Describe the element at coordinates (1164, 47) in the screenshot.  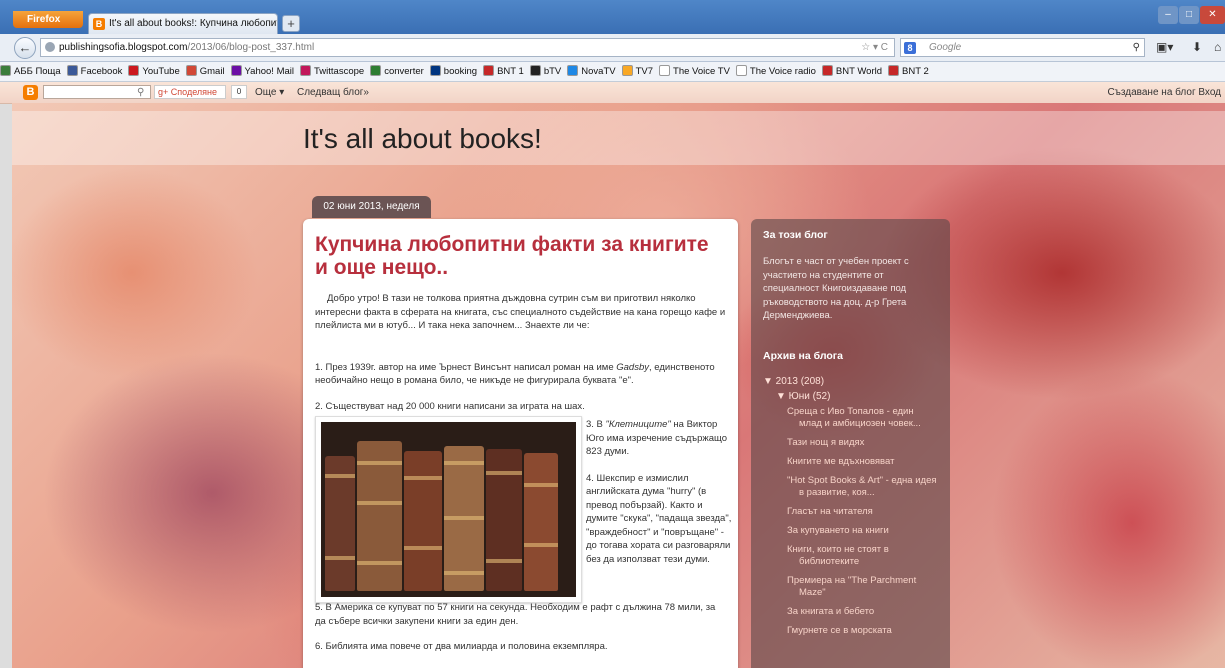
I see `bookmarks-menu-icon: ▣▾` at that location.